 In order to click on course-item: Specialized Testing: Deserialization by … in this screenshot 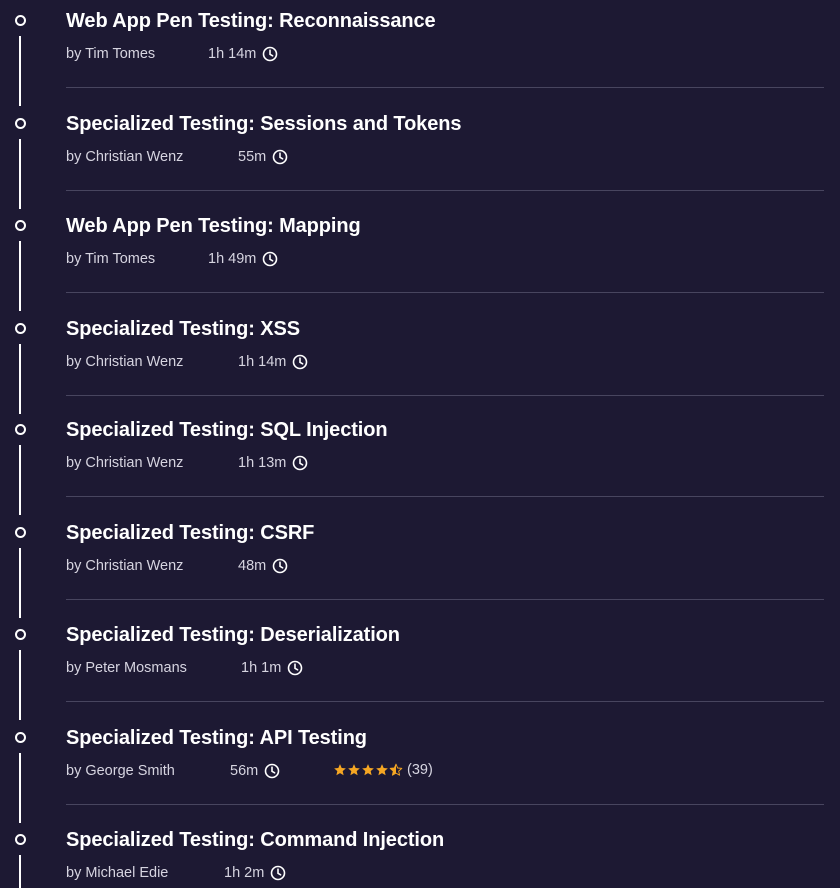, I will do `click(420, 667)`.